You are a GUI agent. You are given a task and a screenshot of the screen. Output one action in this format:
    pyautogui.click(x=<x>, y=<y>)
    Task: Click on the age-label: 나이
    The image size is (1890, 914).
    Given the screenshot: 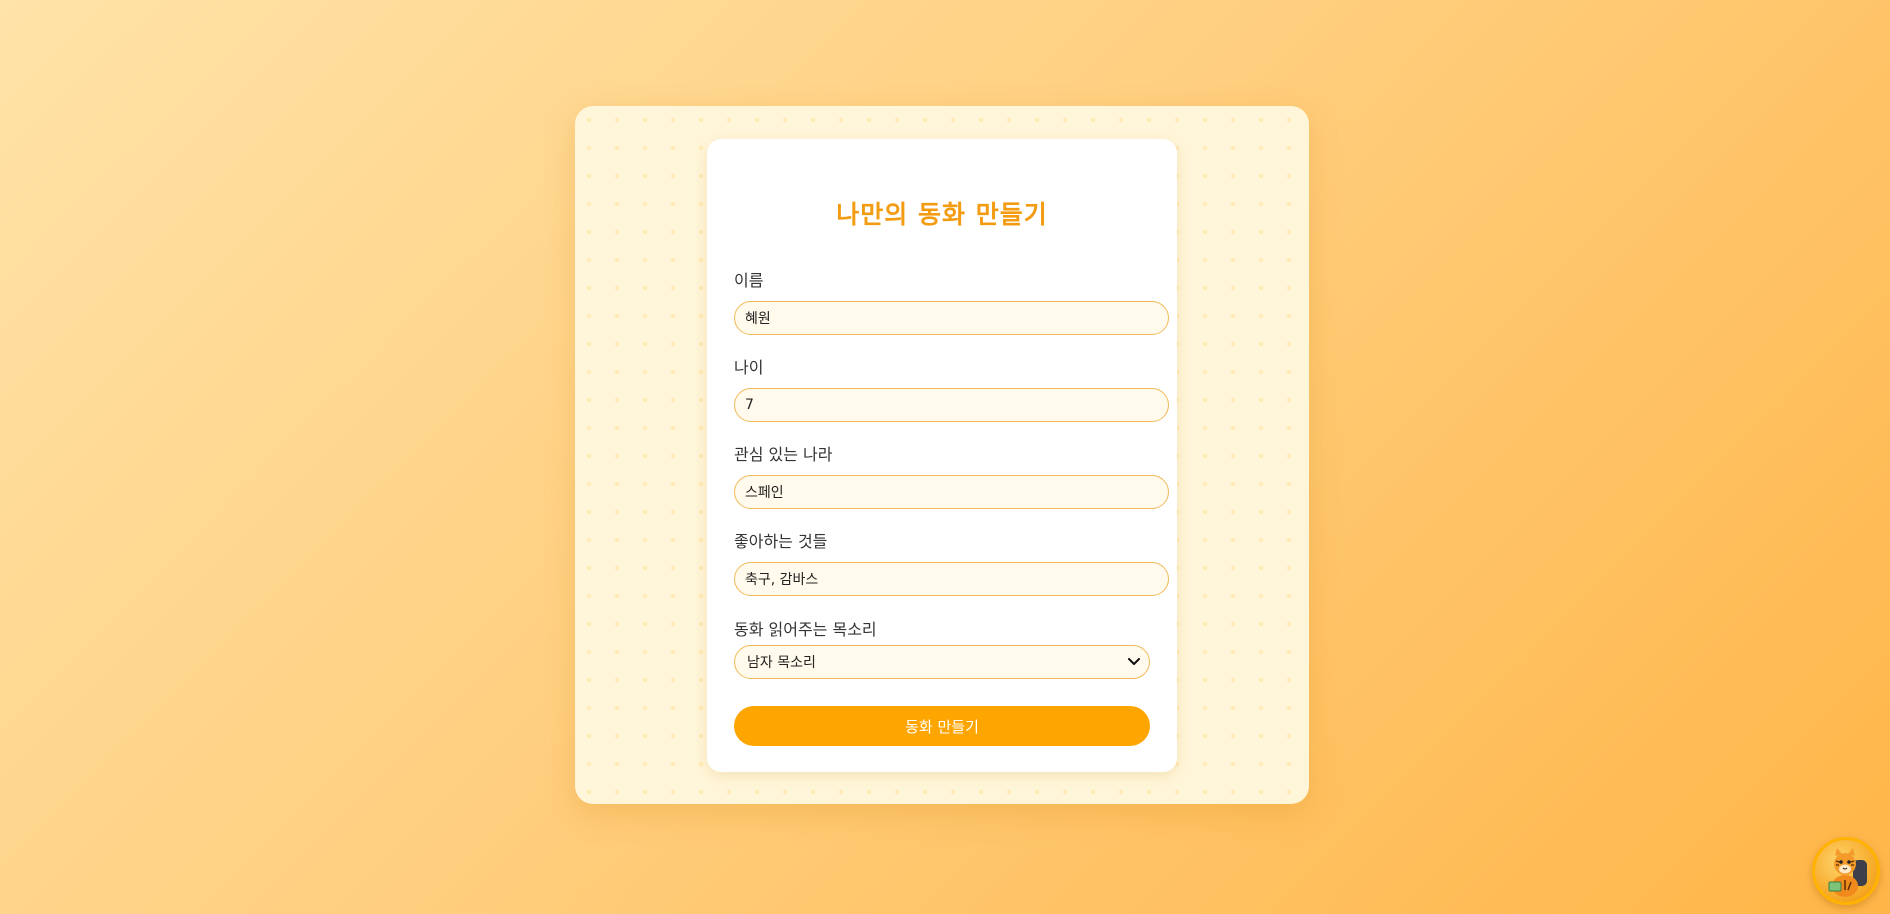 What is the action you would take?
    pyautogui.click(x=749, y=367)
    